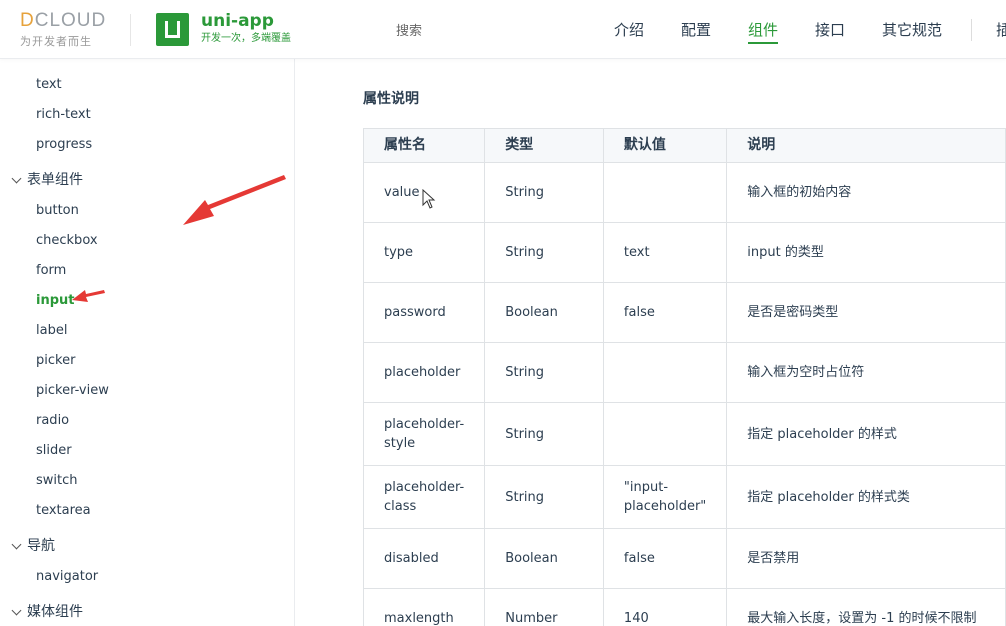 The image size is (1006, 626). What do you see at coordinates (246, 38) in the screenshot?
I see `app-tagline: 开发一次，多端覆盖` at bounding box center [246, 38].